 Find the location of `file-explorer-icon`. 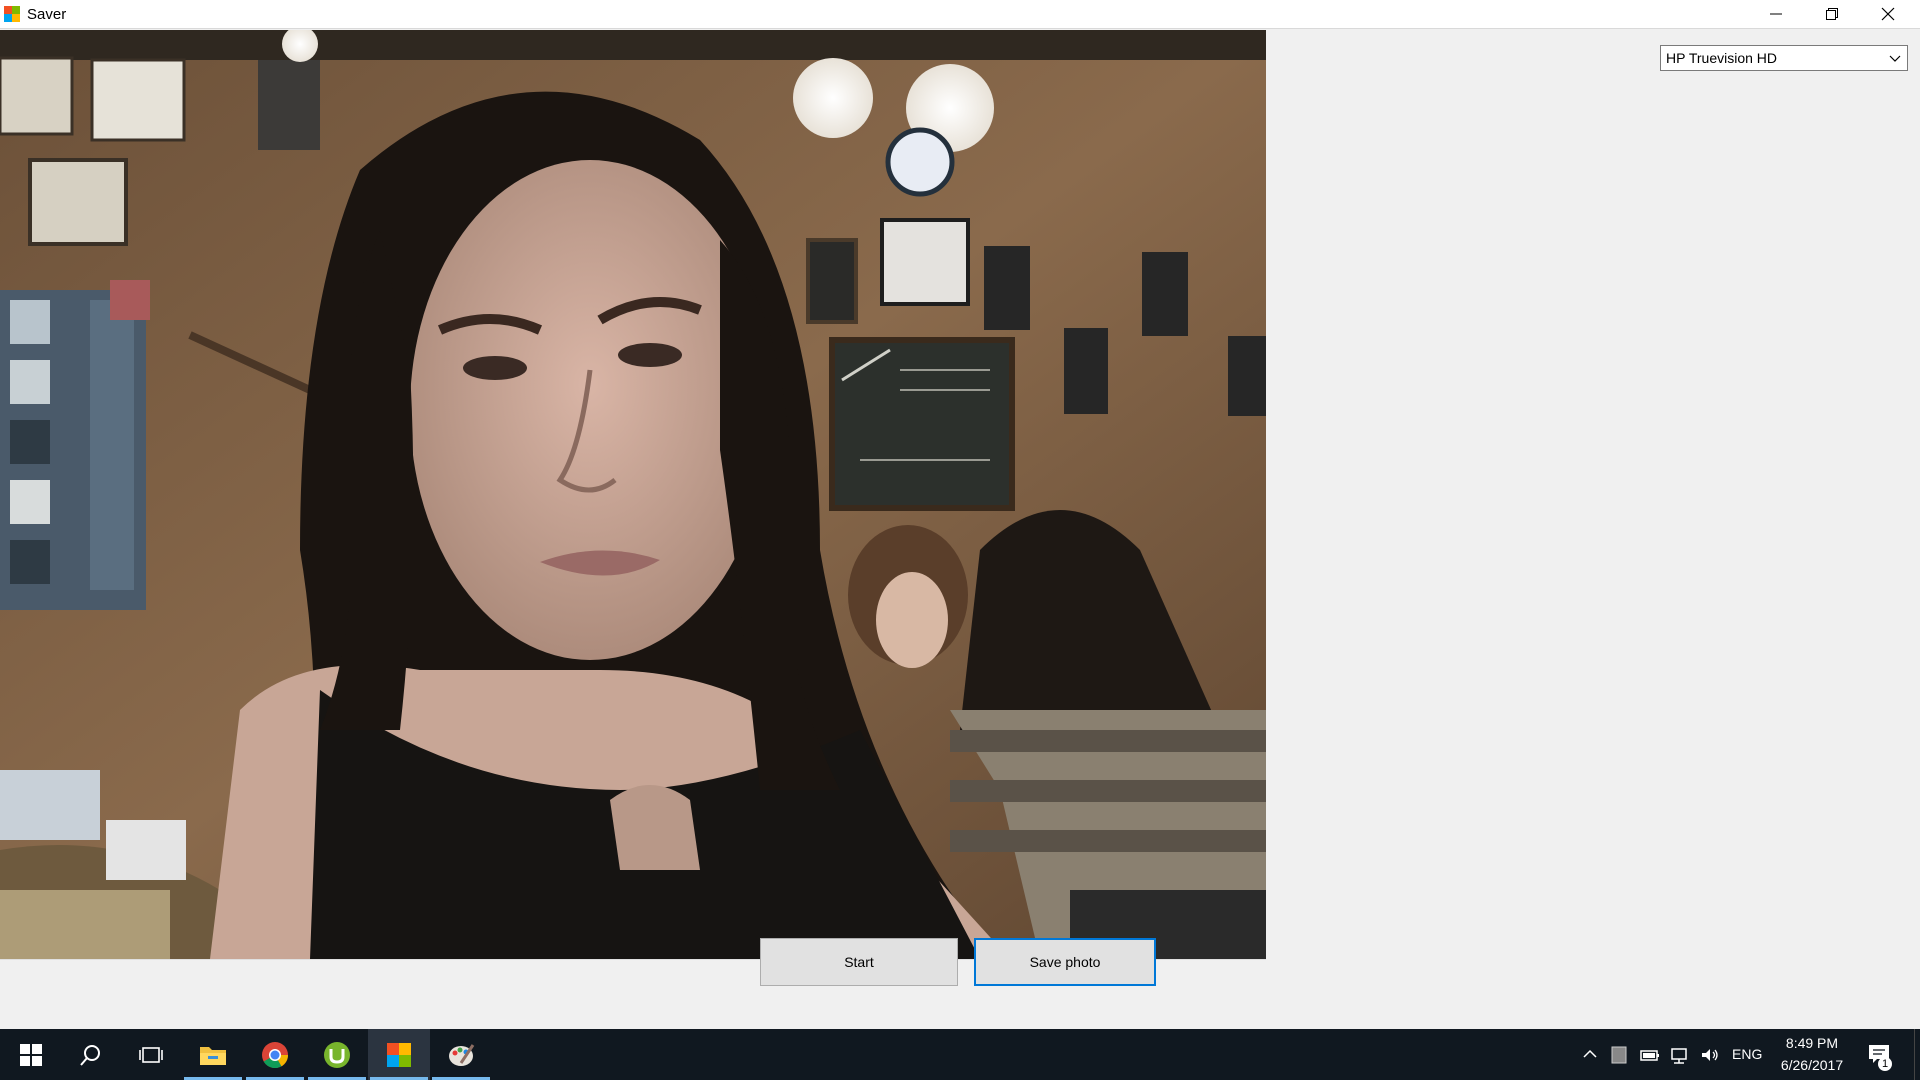

file-explorer-icon is located at coordinates (213, 1055).